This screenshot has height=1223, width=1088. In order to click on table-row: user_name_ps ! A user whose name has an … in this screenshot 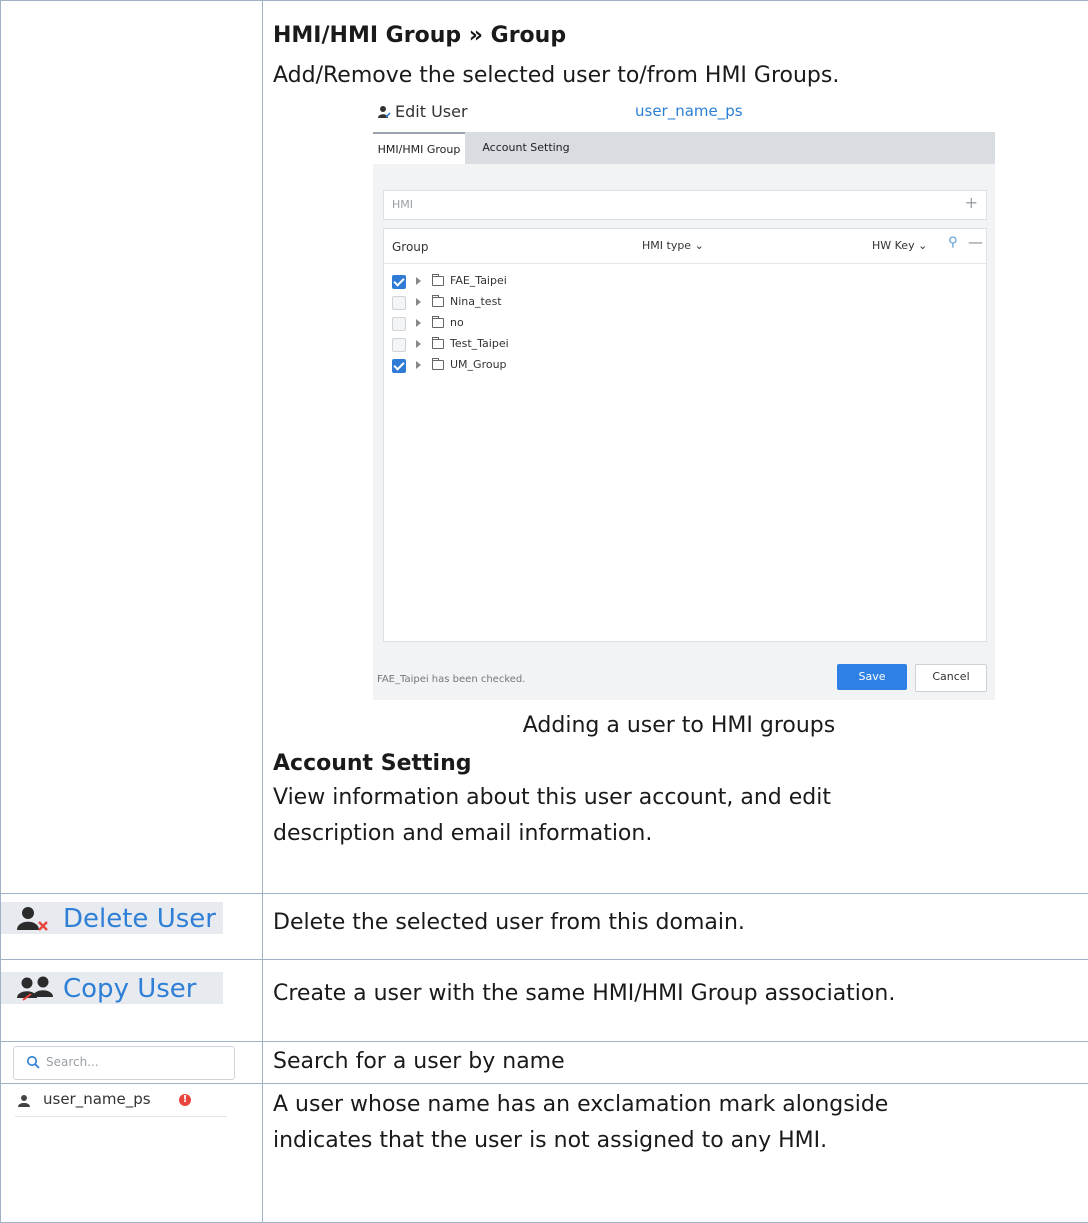, I will do `click(544, 1153)`.